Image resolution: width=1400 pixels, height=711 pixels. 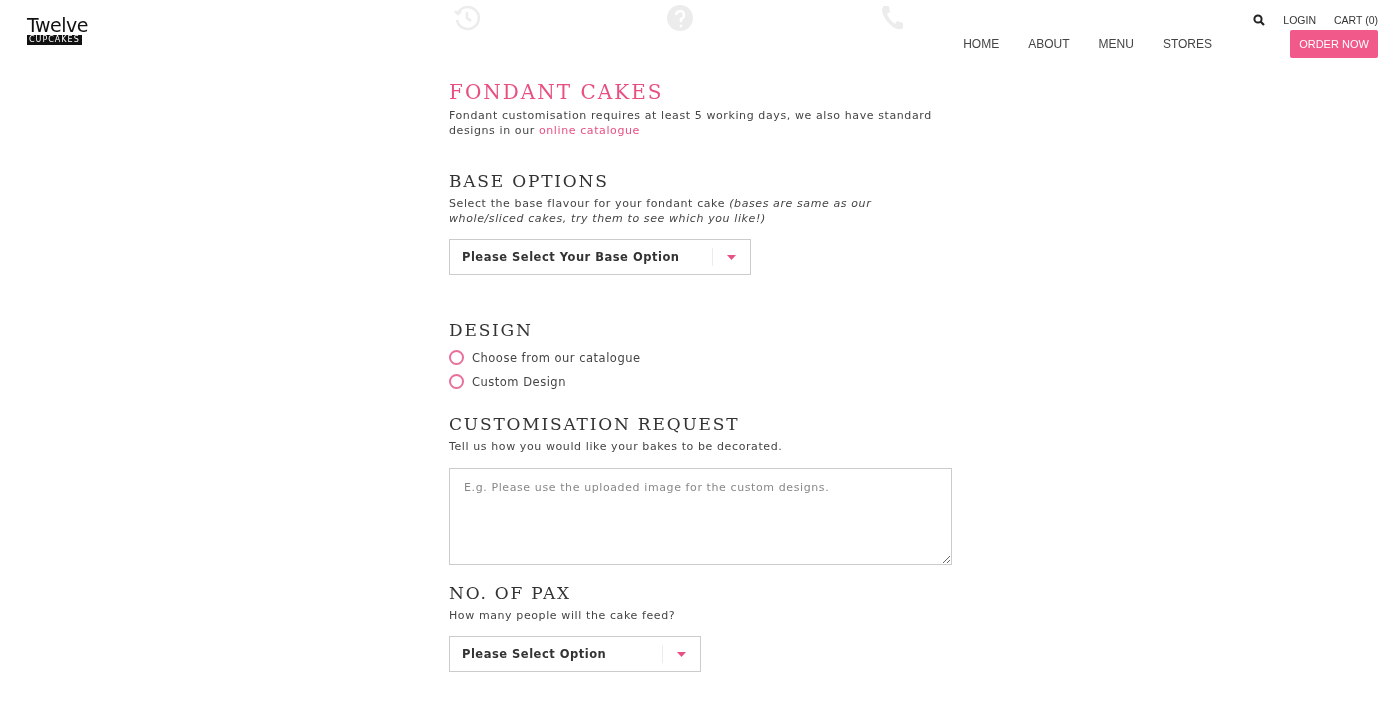 What do you see at coordinates (491, 330) in the screenshot?
I see `section-heading: DESIGN` at bounding box center [491, 330].